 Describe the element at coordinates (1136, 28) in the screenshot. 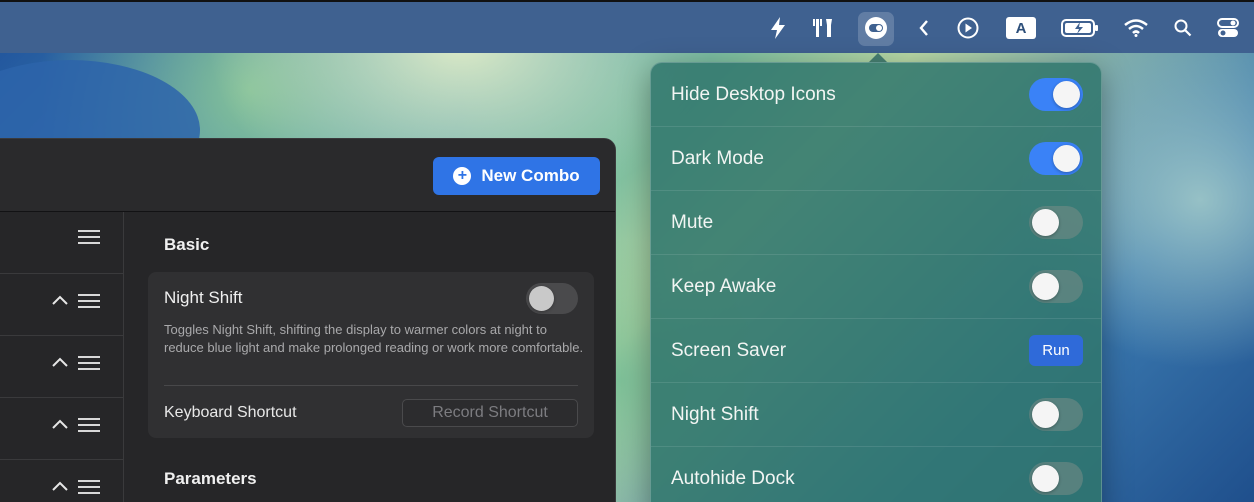

I see `wifi-icon` at that location.